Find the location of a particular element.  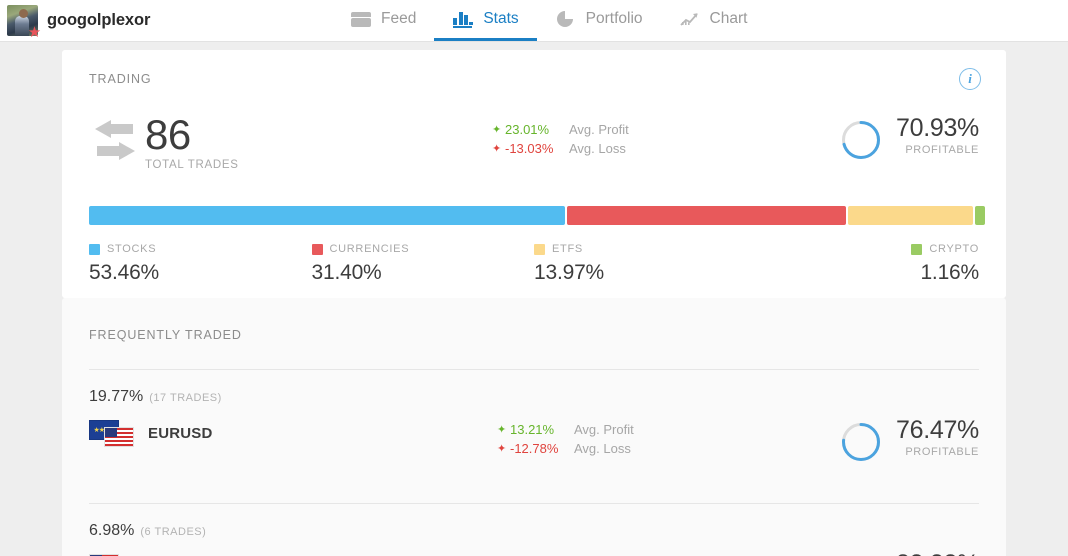

profitable-value: 76.47% is located at coordinates (937, 430).